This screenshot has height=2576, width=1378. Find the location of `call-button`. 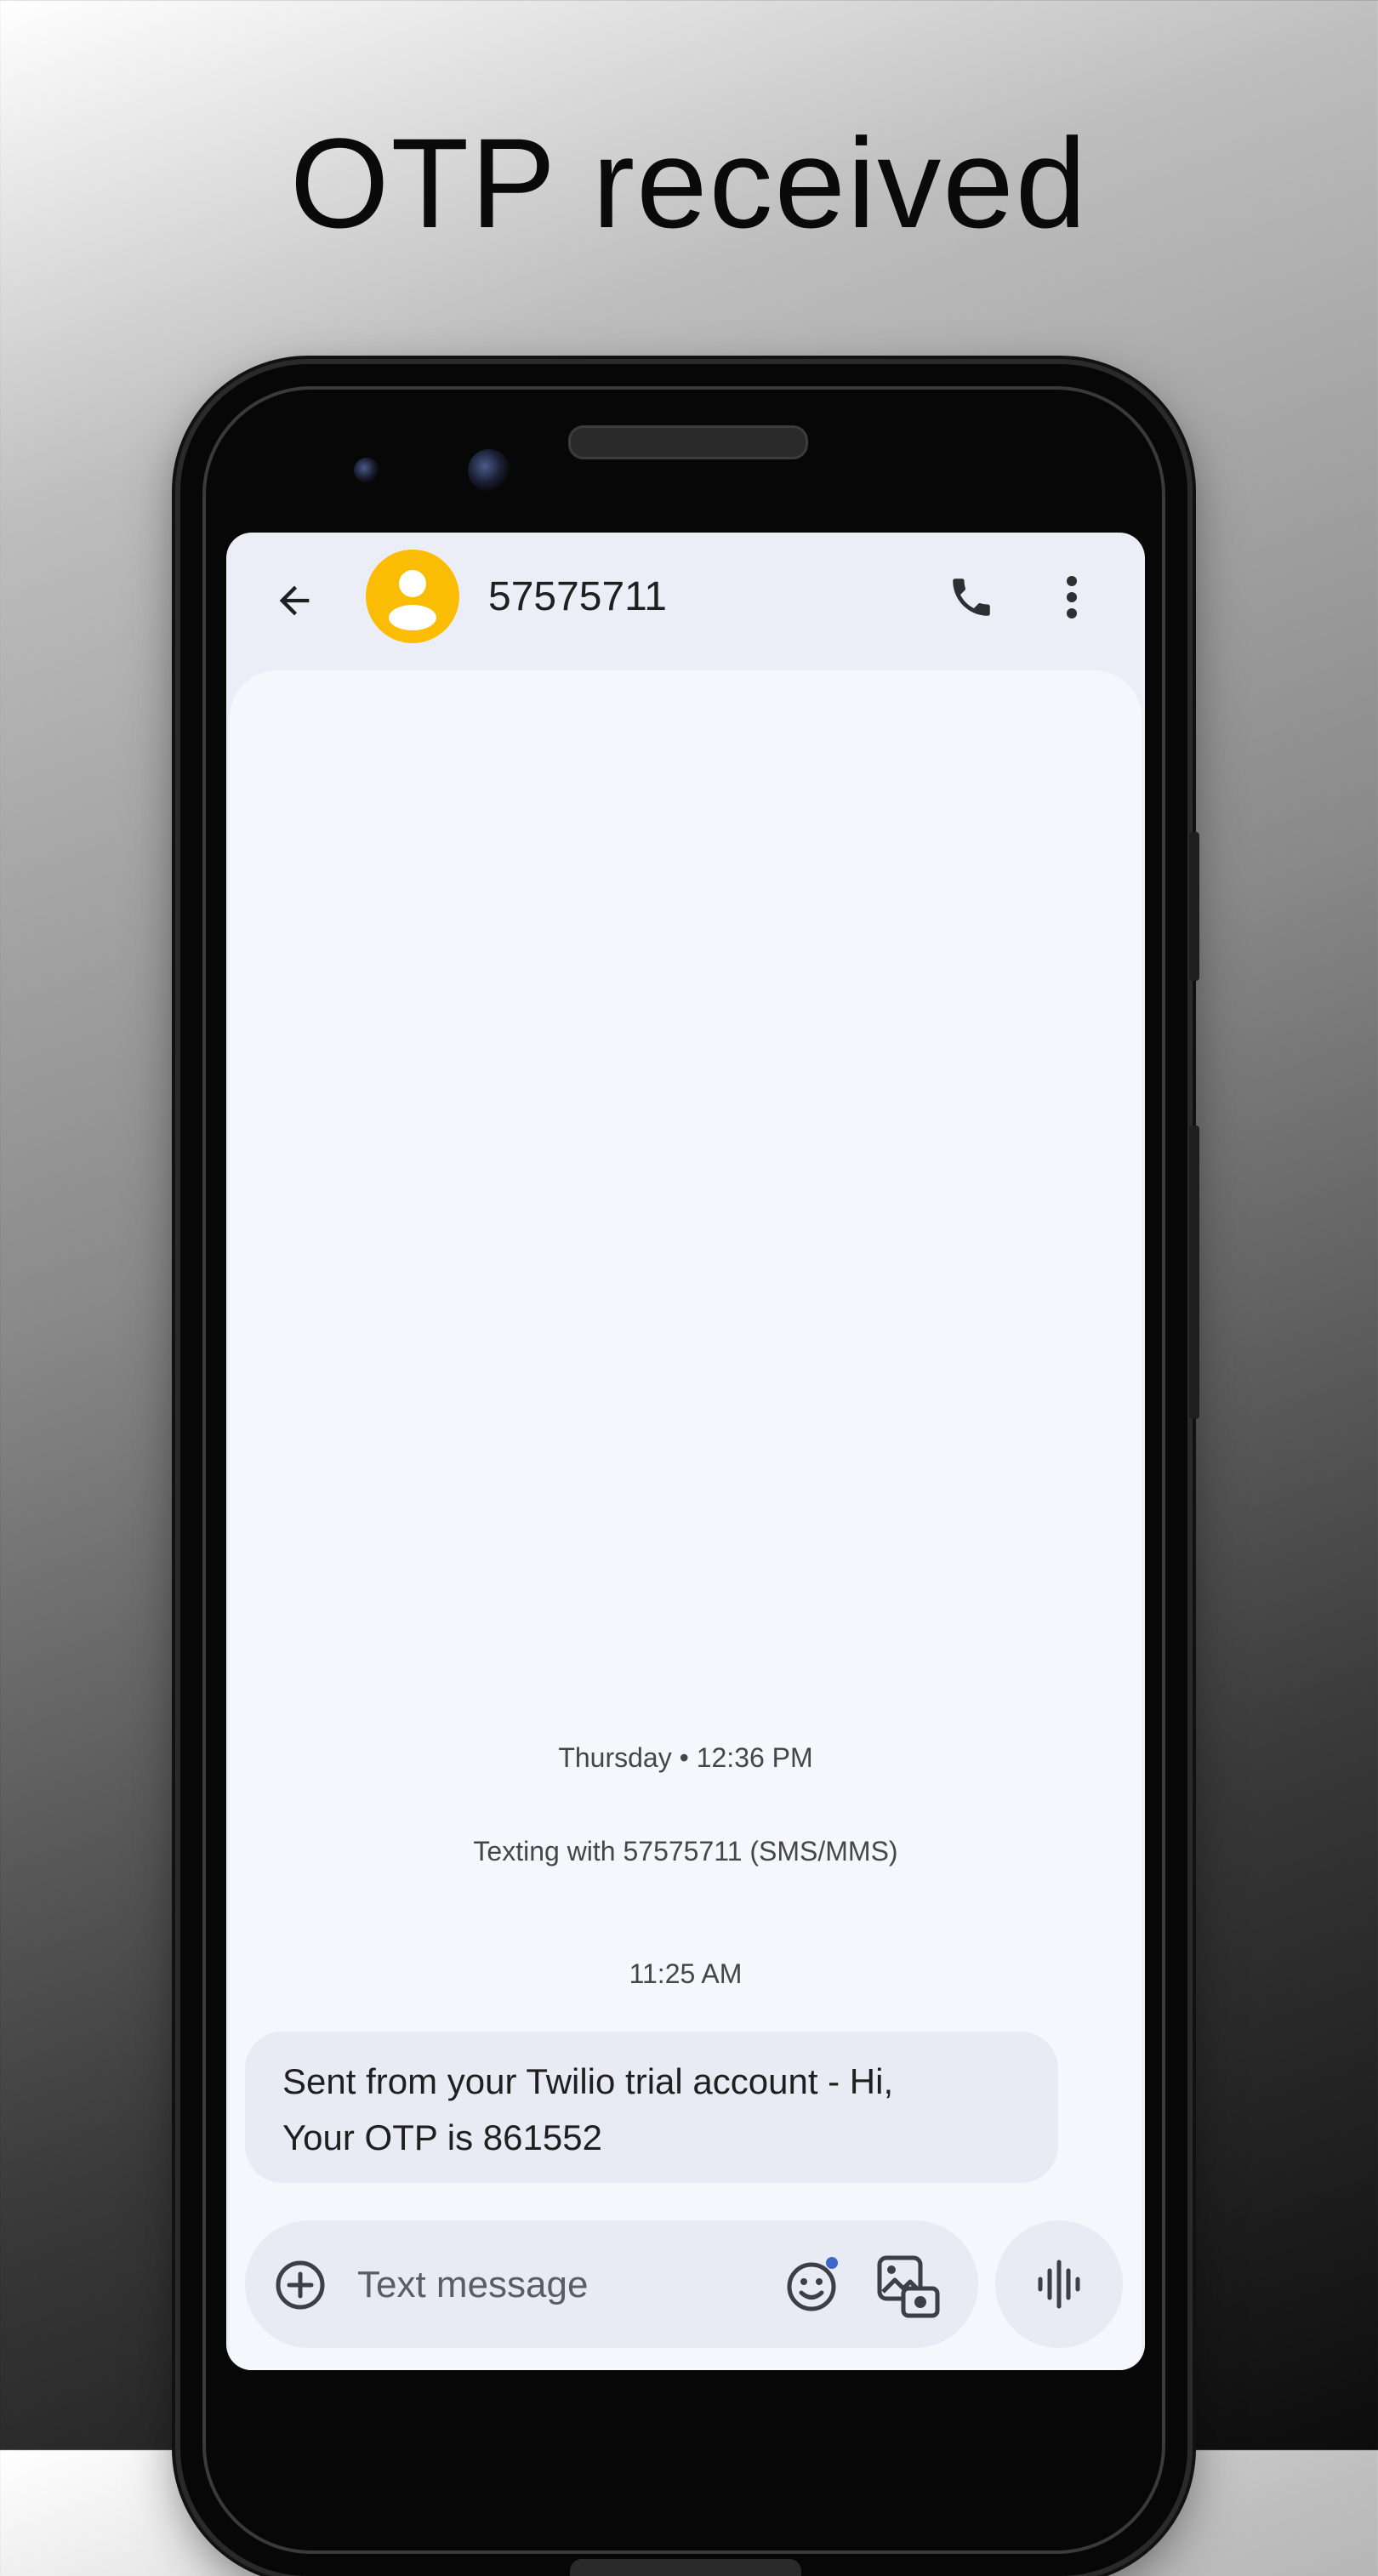

call-button is located at coordinates (971, 597).